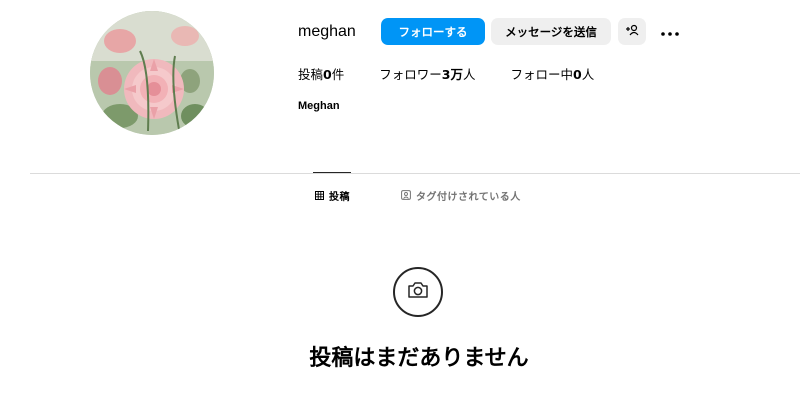 The width and height of the screenshot is (800, 411). What do you see at coordinates (332, 172) in the screenshot?
I see `active-tab-indicator` at bounding box center [332, 172].